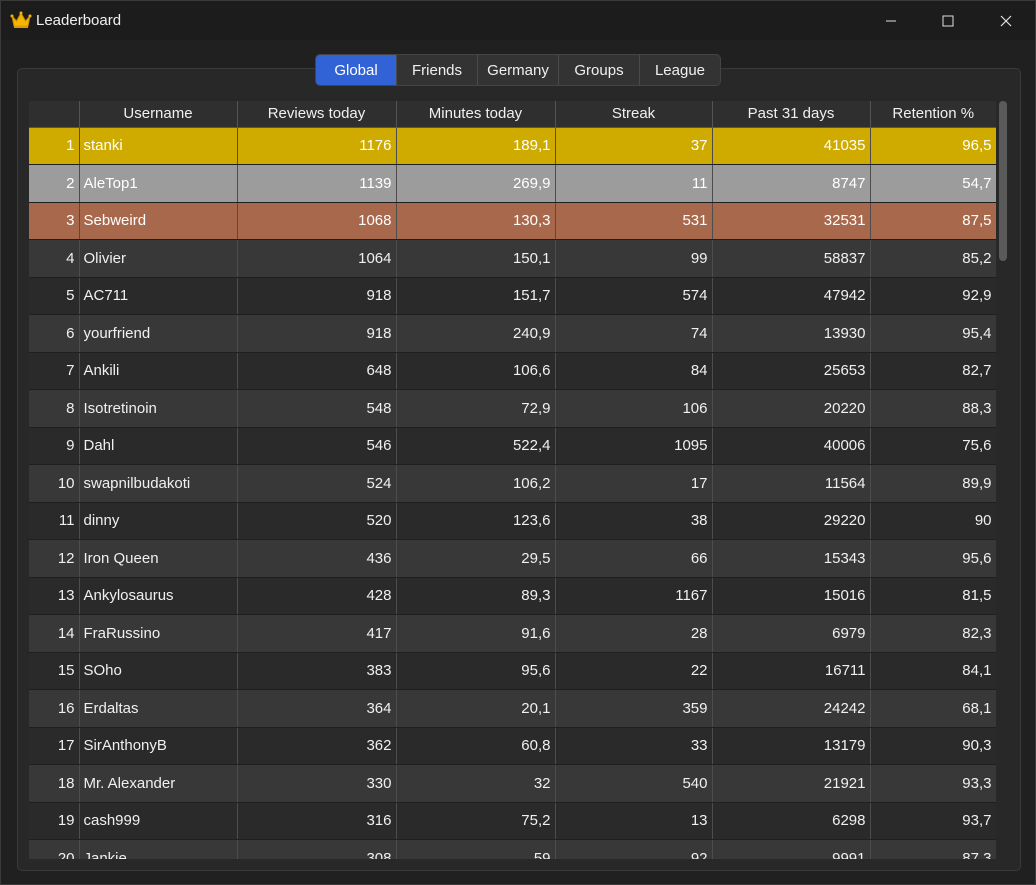 This screenshot has height=885, width=1036. What do you see at coordinates (634, 708) in the screenshot?
I see `cell-streak: 359` at bounding box center [634, 708].